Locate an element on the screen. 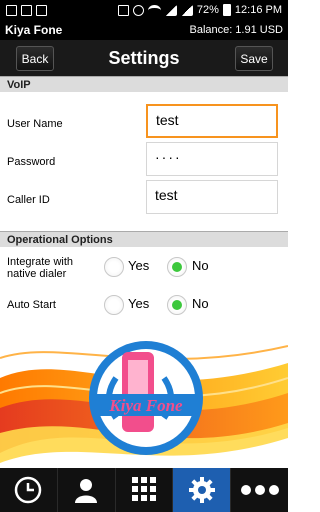 The image size is (320, 512). username-field: test is located at coordinates (212, 121).